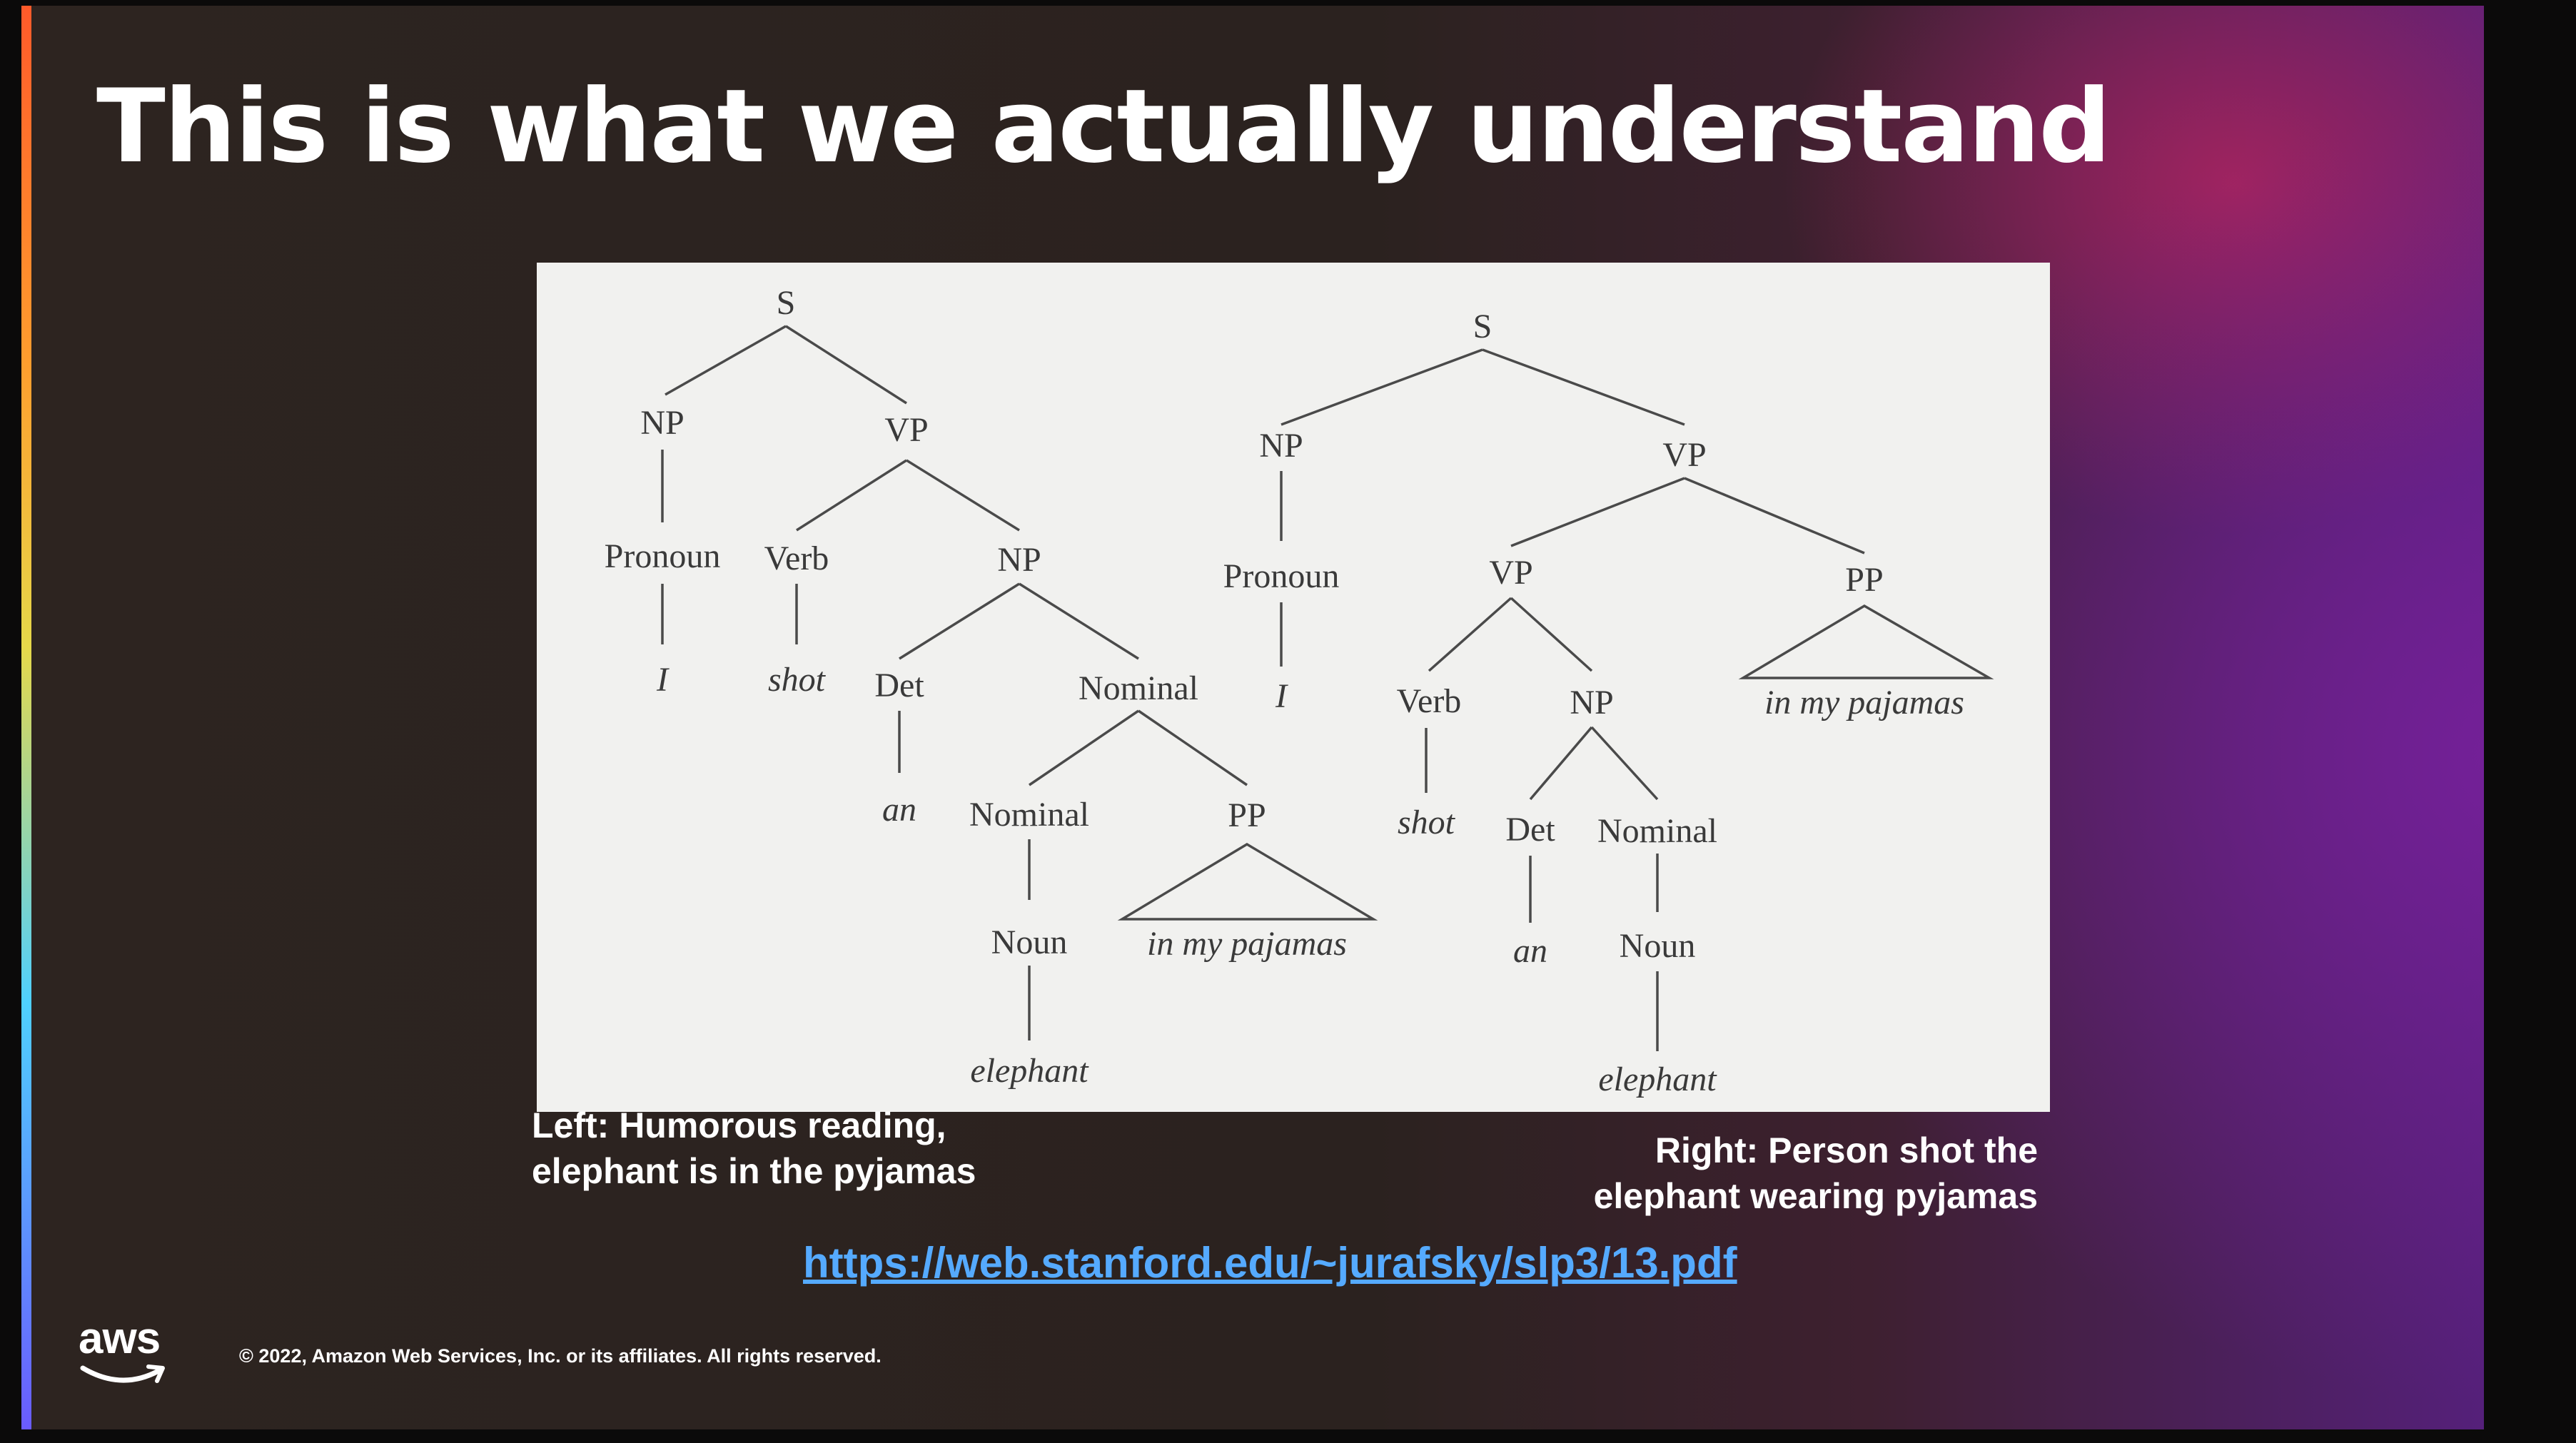 This screenshot has height=1443, width=2576. What do you see at coordinates (1247, 944) in the screenshot?
I see `left-leaf-in-my-pajamas: in my pajamas` at bounding box center [1247, 944].